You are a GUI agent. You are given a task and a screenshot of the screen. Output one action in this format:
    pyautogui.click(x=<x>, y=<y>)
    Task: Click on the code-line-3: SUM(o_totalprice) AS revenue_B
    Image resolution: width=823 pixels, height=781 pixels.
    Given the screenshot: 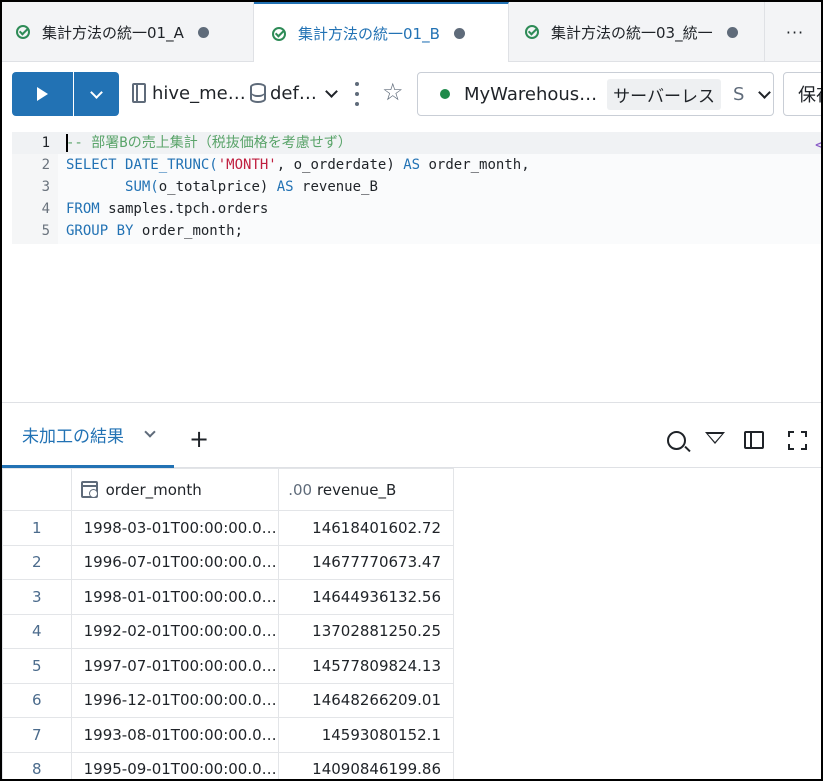 What is the action you would take?
    pyautogui.click(x=251, y=187)
    